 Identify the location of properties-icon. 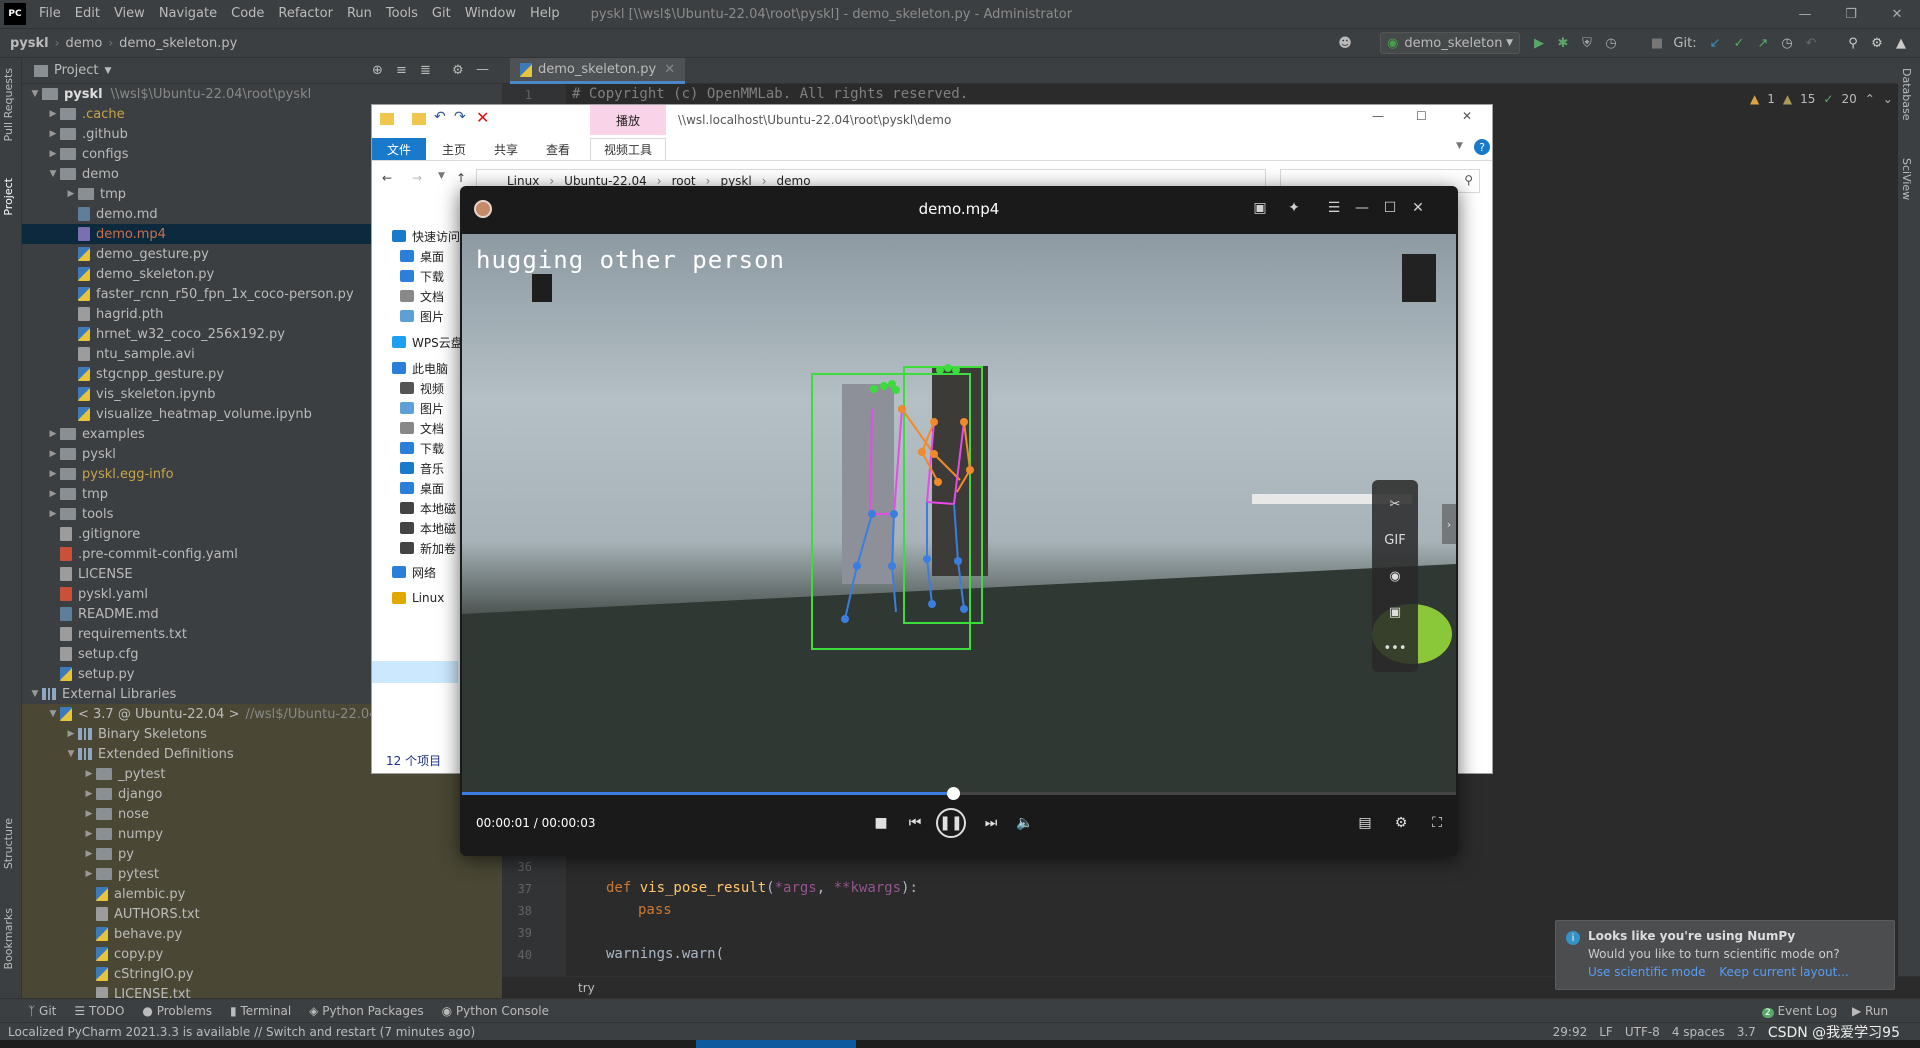
(419, 119).